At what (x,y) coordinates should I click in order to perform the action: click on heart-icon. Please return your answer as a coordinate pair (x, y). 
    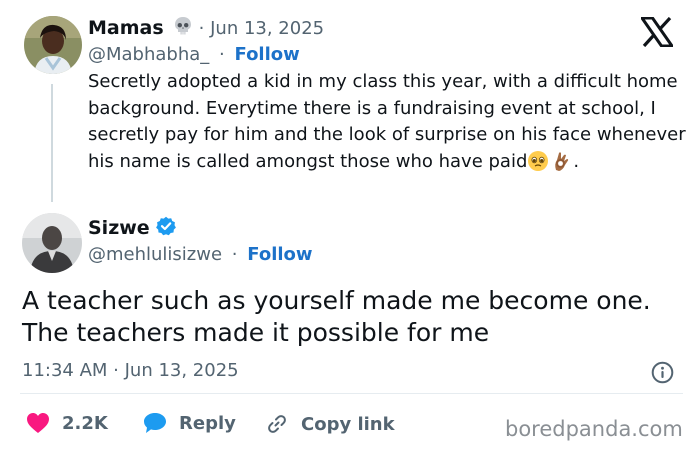
    Looking at the image, I should click on (38, 423).